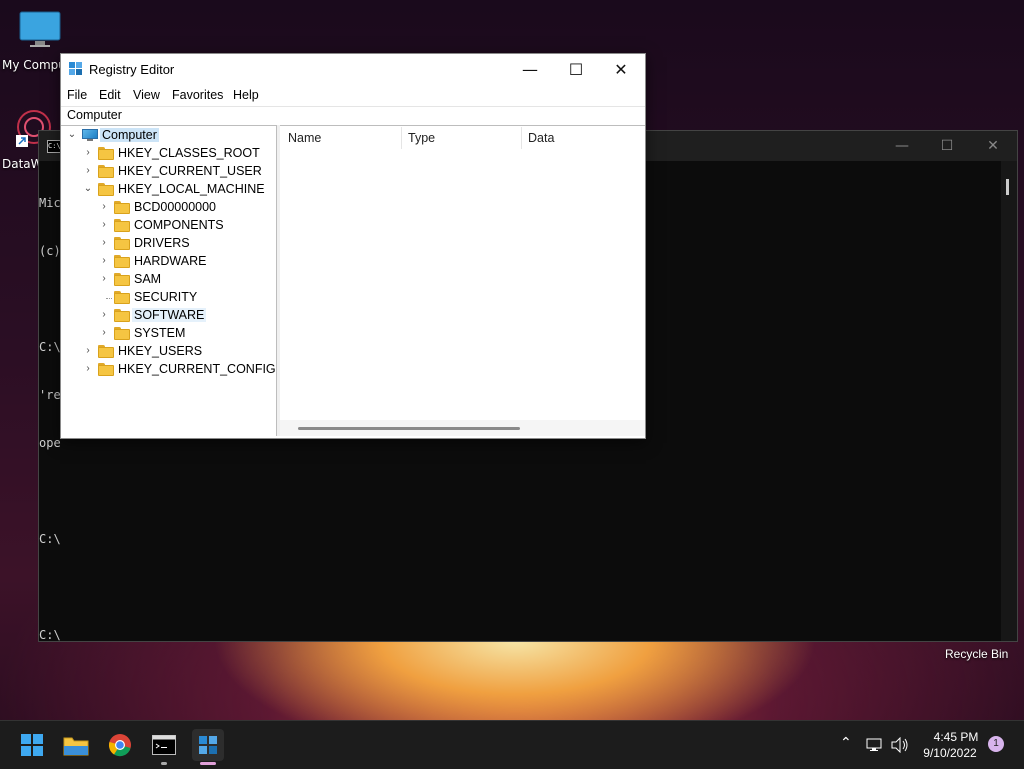 This screenshot has width=1024, height=769. Describe the element at coordinates (190, 171) in the screenshot. I see `tree-label: HKEY_CURRENT_USER` at that location.